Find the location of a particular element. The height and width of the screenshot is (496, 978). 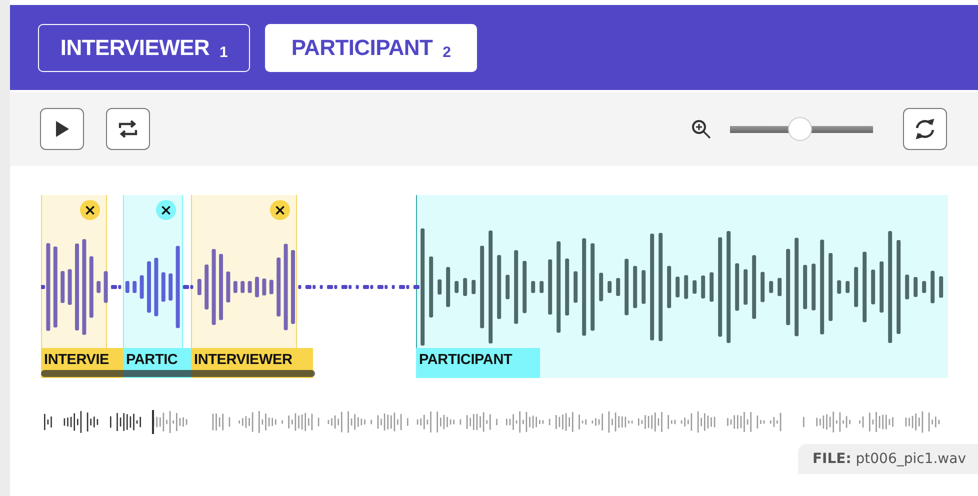

speaker-label: PARTICIPANT is located at coordinates (478, 363).